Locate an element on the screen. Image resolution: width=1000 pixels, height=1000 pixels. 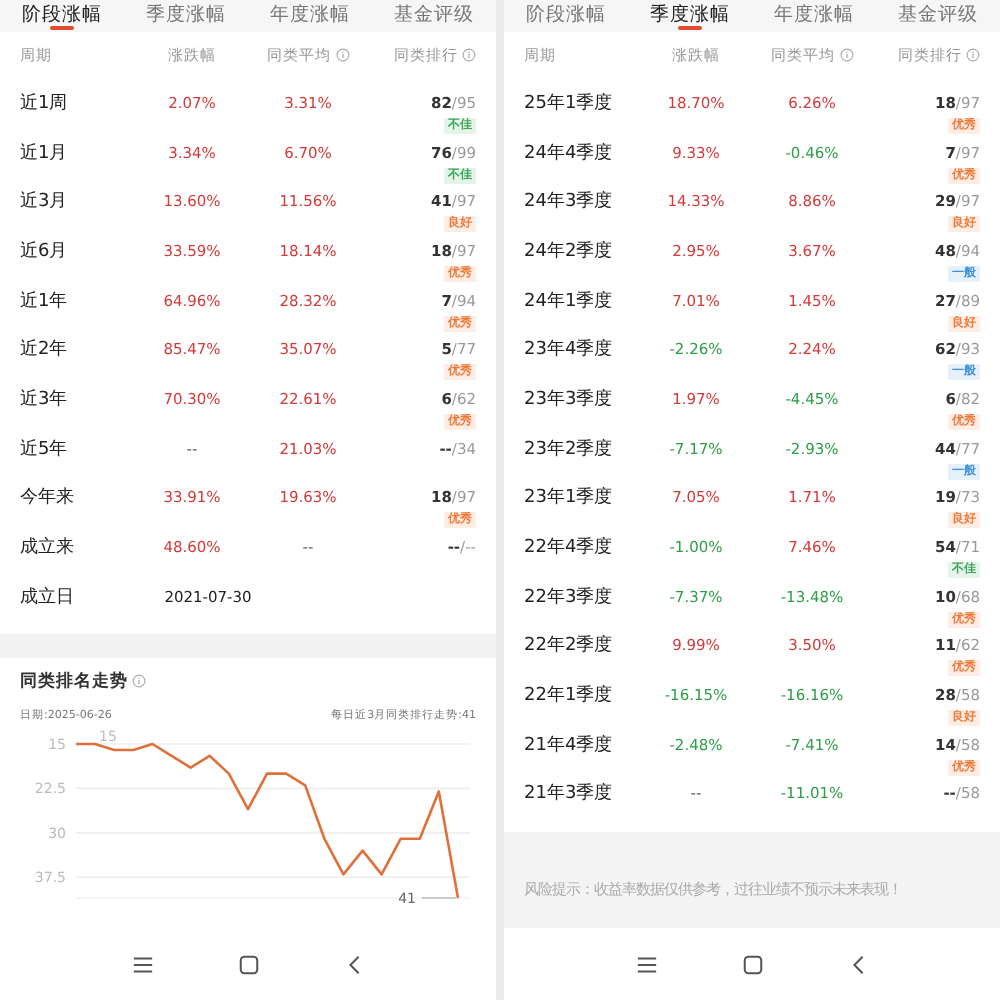
period-label: 近1月 is located at coordinates (44, 153).